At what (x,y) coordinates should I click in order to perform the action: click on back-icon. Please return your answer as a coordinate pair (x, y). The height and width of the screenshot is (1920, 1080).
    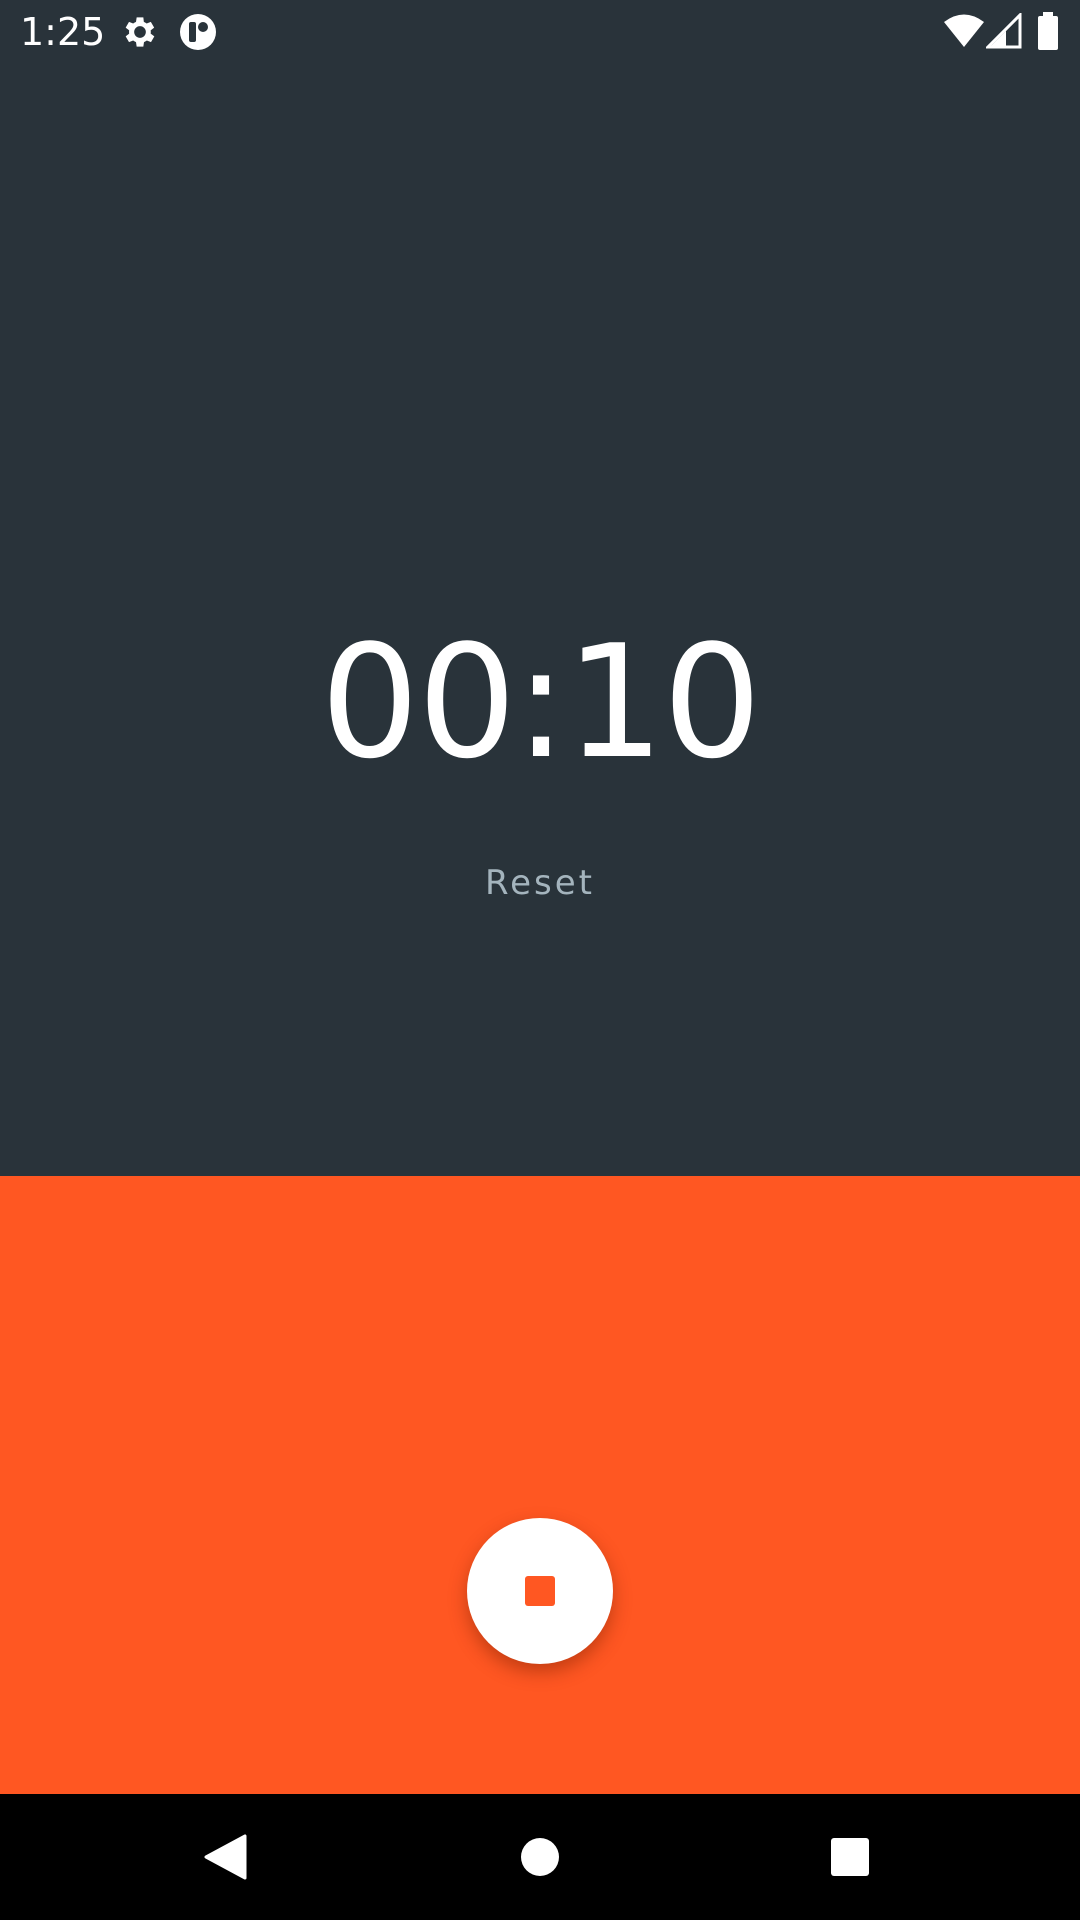
    Looking at the image, I should click on (225, 1857).